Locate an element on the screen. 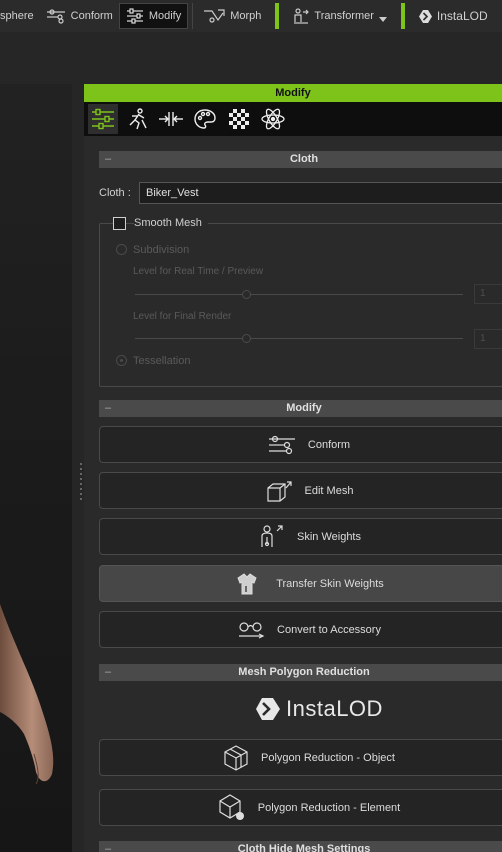 This screenshot has width=502, height=852. tab-appearance is located at coordinates (205, 119).